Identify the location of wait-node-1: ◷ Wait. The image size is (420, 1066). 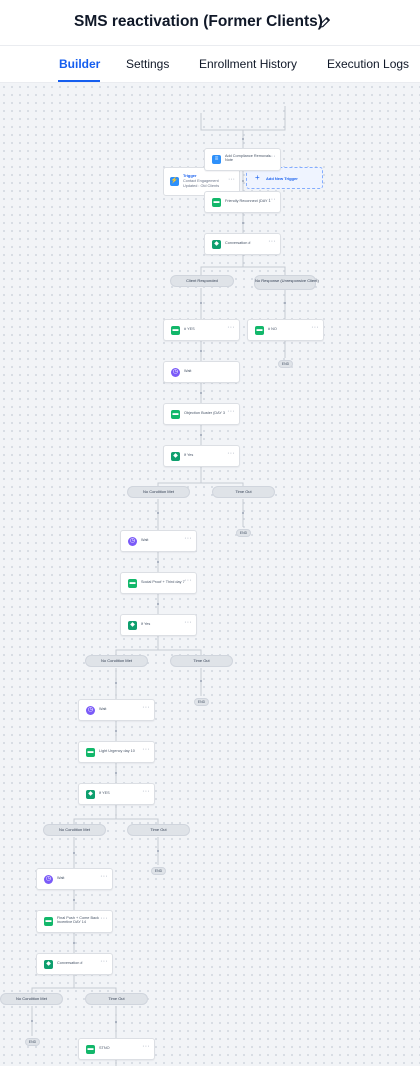
(201, 372).